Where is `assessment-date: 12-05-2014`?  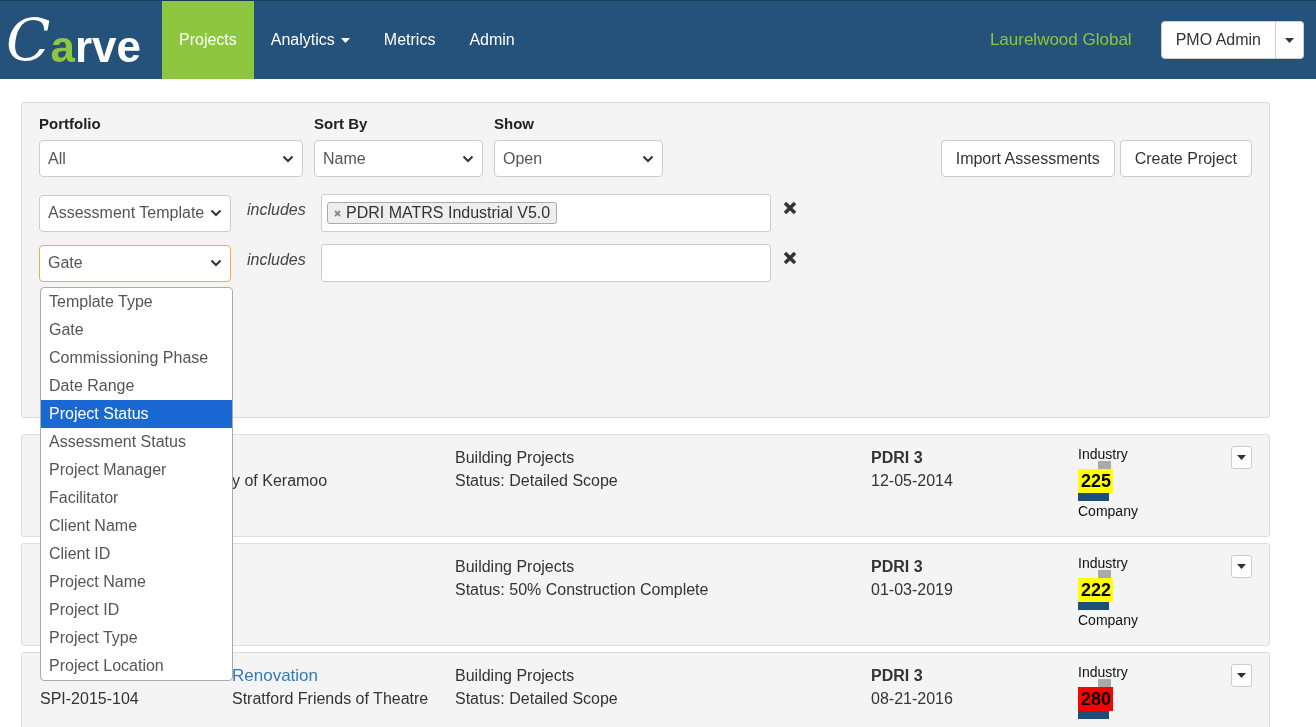 assessment-date: 12-05-2014 is located at coordinates (912, 480).